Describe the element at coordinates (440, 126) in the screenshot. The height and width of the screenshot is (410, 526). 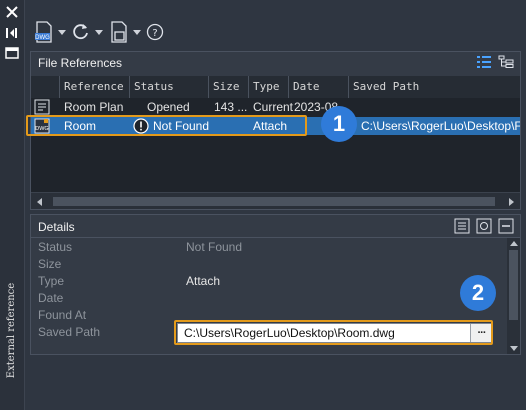
I see `reference-saved-path: C:\Users\RogerLuo\Desktop\F` at that location.